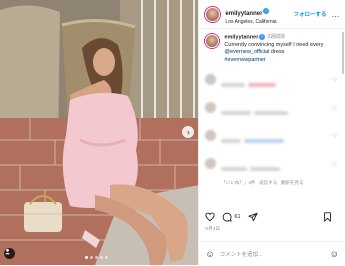 The image size is (345, 266). I want to click on follow-button: フォローする, so click(309, 14).